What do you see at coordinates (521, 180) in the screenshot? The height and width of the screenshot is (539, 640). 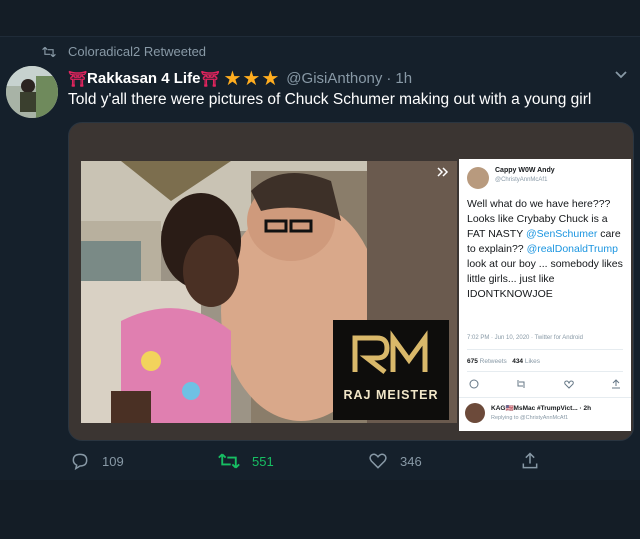 I see `embedded-handle: @ChristyAnnMcAf1` at bounding box center [521, 180].